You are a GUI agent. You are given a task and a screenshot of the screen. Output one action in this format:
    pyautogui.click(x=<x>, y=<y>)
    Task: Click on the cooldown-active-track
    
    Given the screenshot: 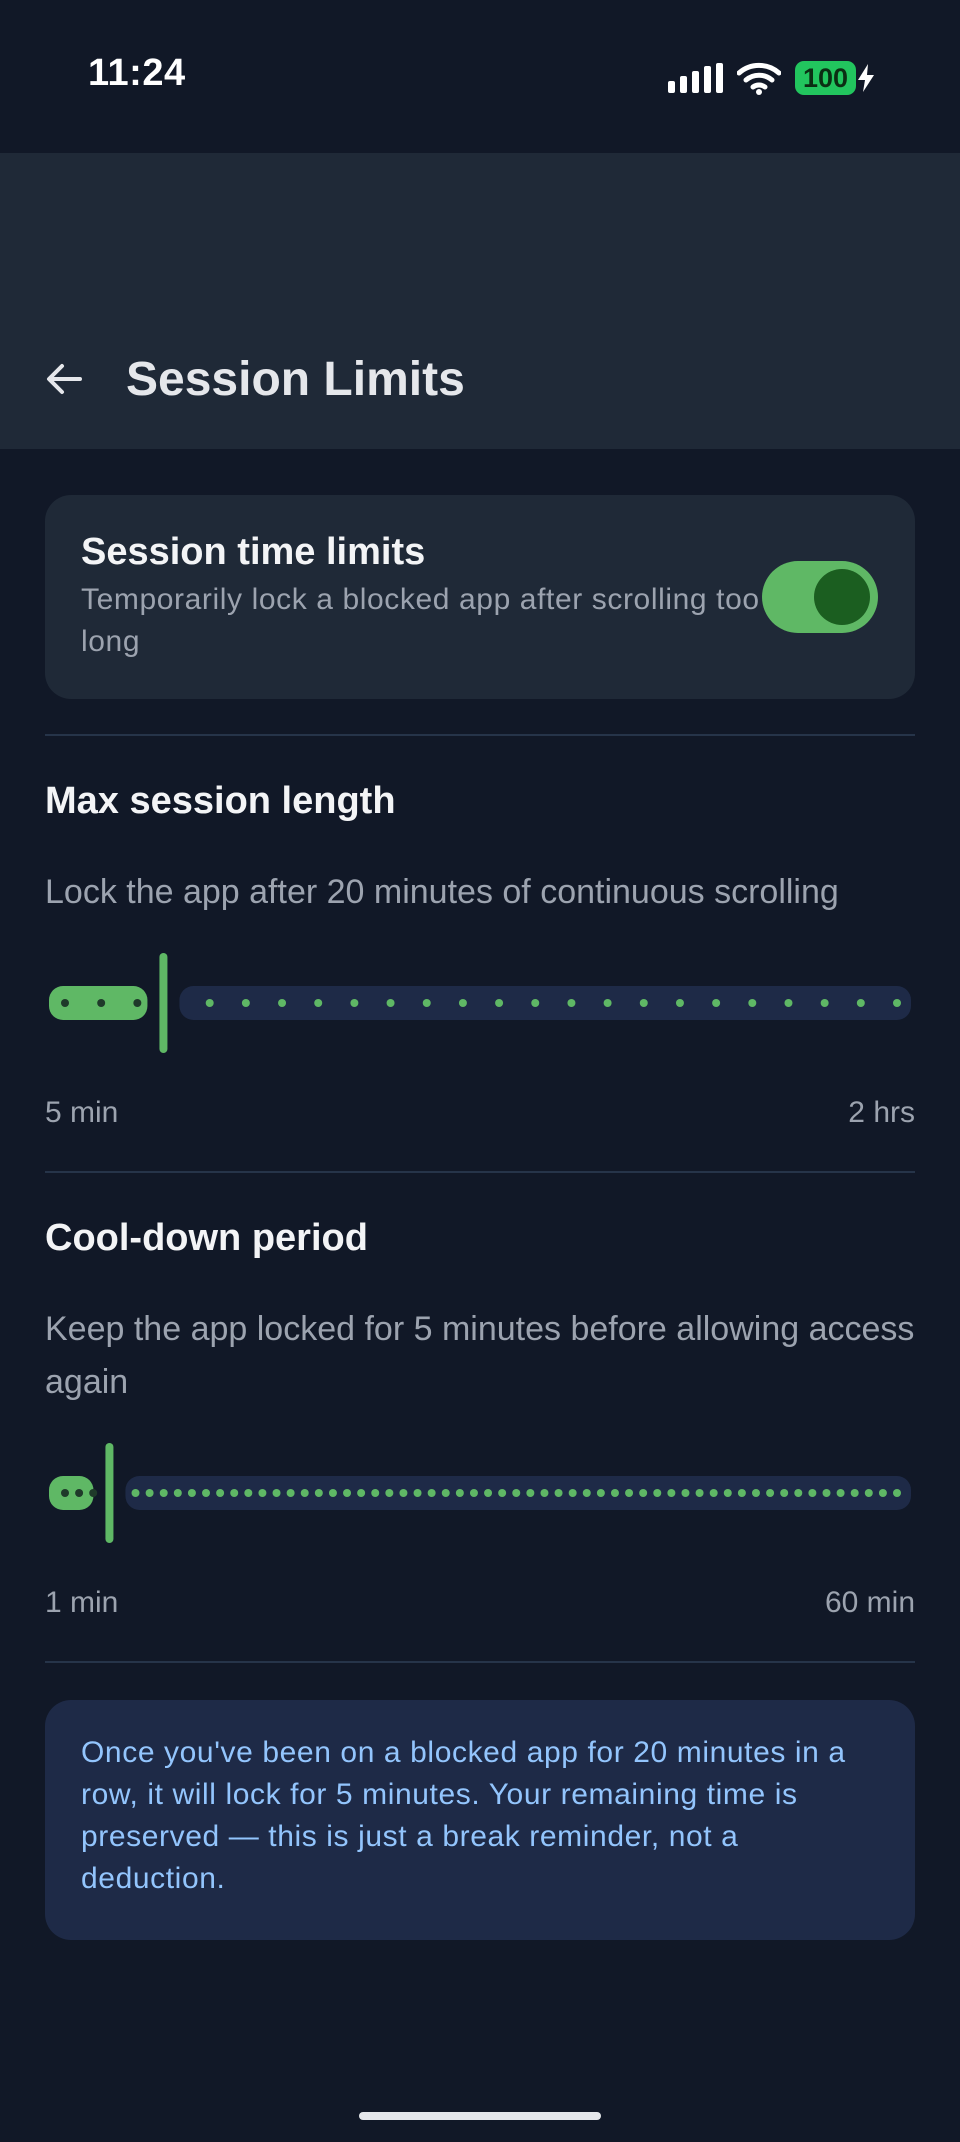 What is the action you would take?
    pyautogui.click(x=71, y=1493)
    